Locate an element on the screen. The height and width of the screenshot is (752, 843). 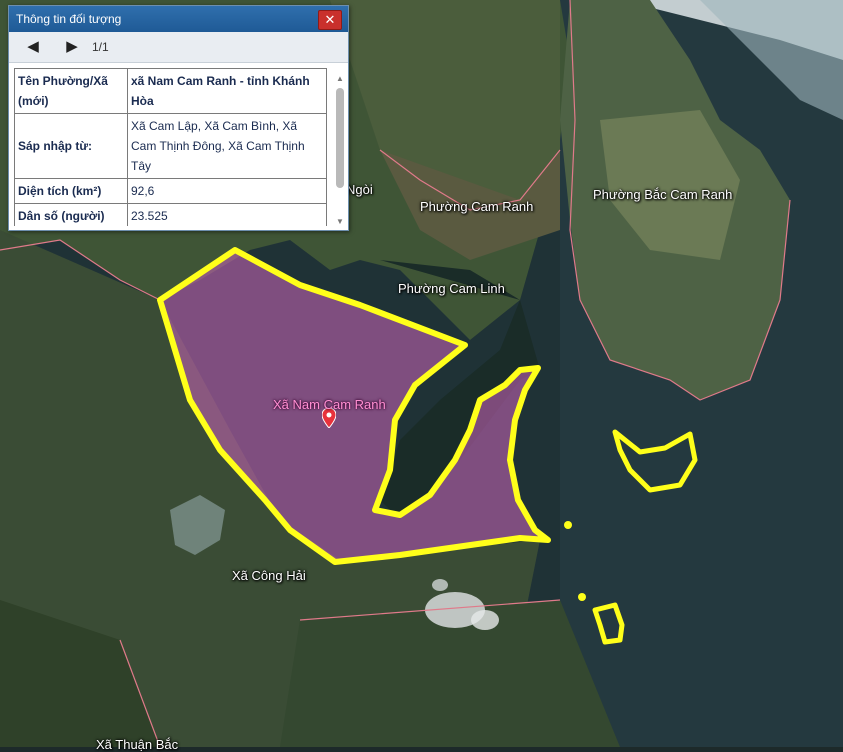
close-button: ✕ is located at coordinates (330, 20).